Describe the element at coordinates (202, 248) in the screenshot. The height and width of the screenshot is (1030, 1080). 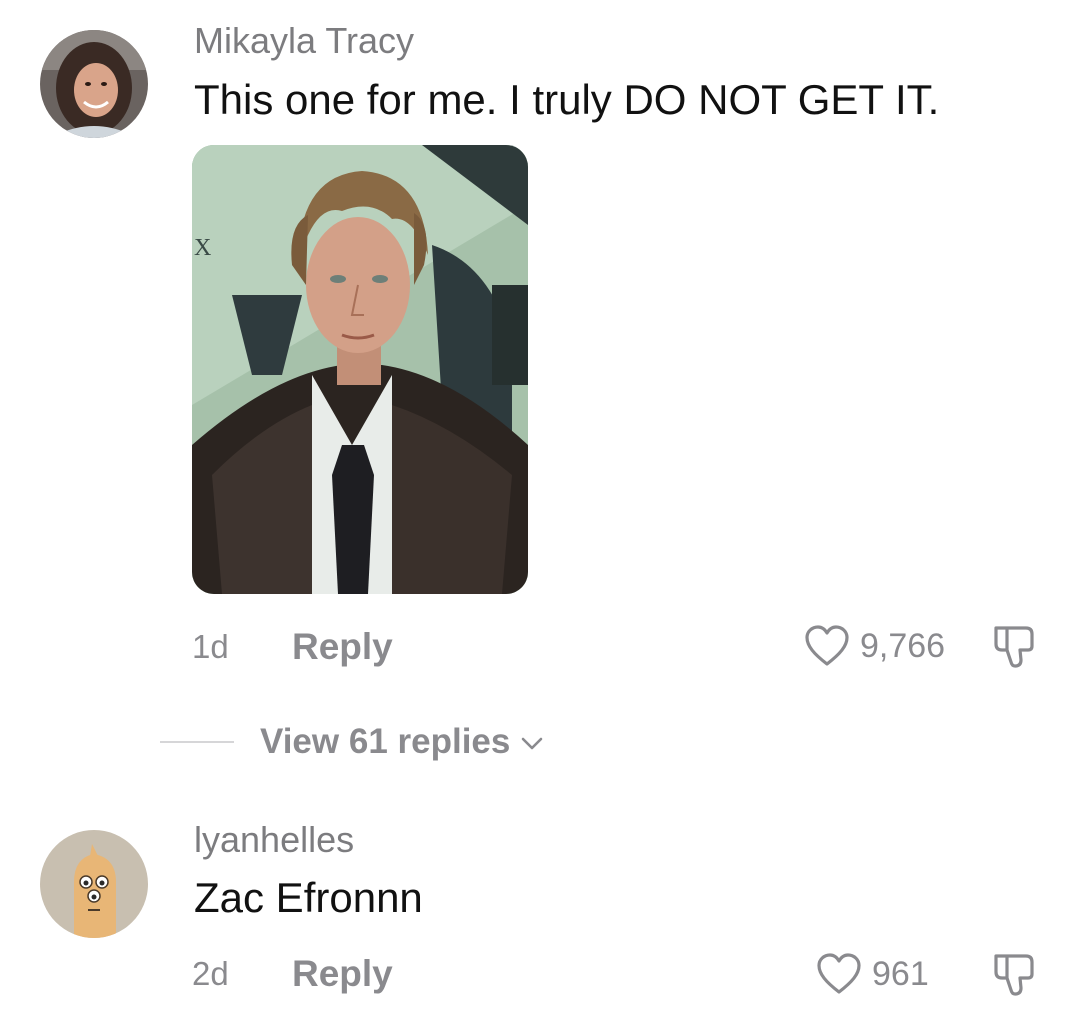
I see `background-text: X` at that location.